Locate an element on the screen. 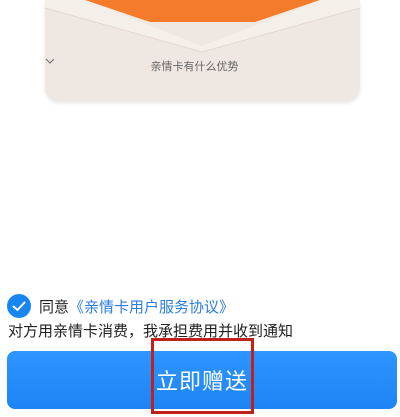 This screenshot has height=417, width=400. agreement-checkbox is located at coordinates (19, 306).